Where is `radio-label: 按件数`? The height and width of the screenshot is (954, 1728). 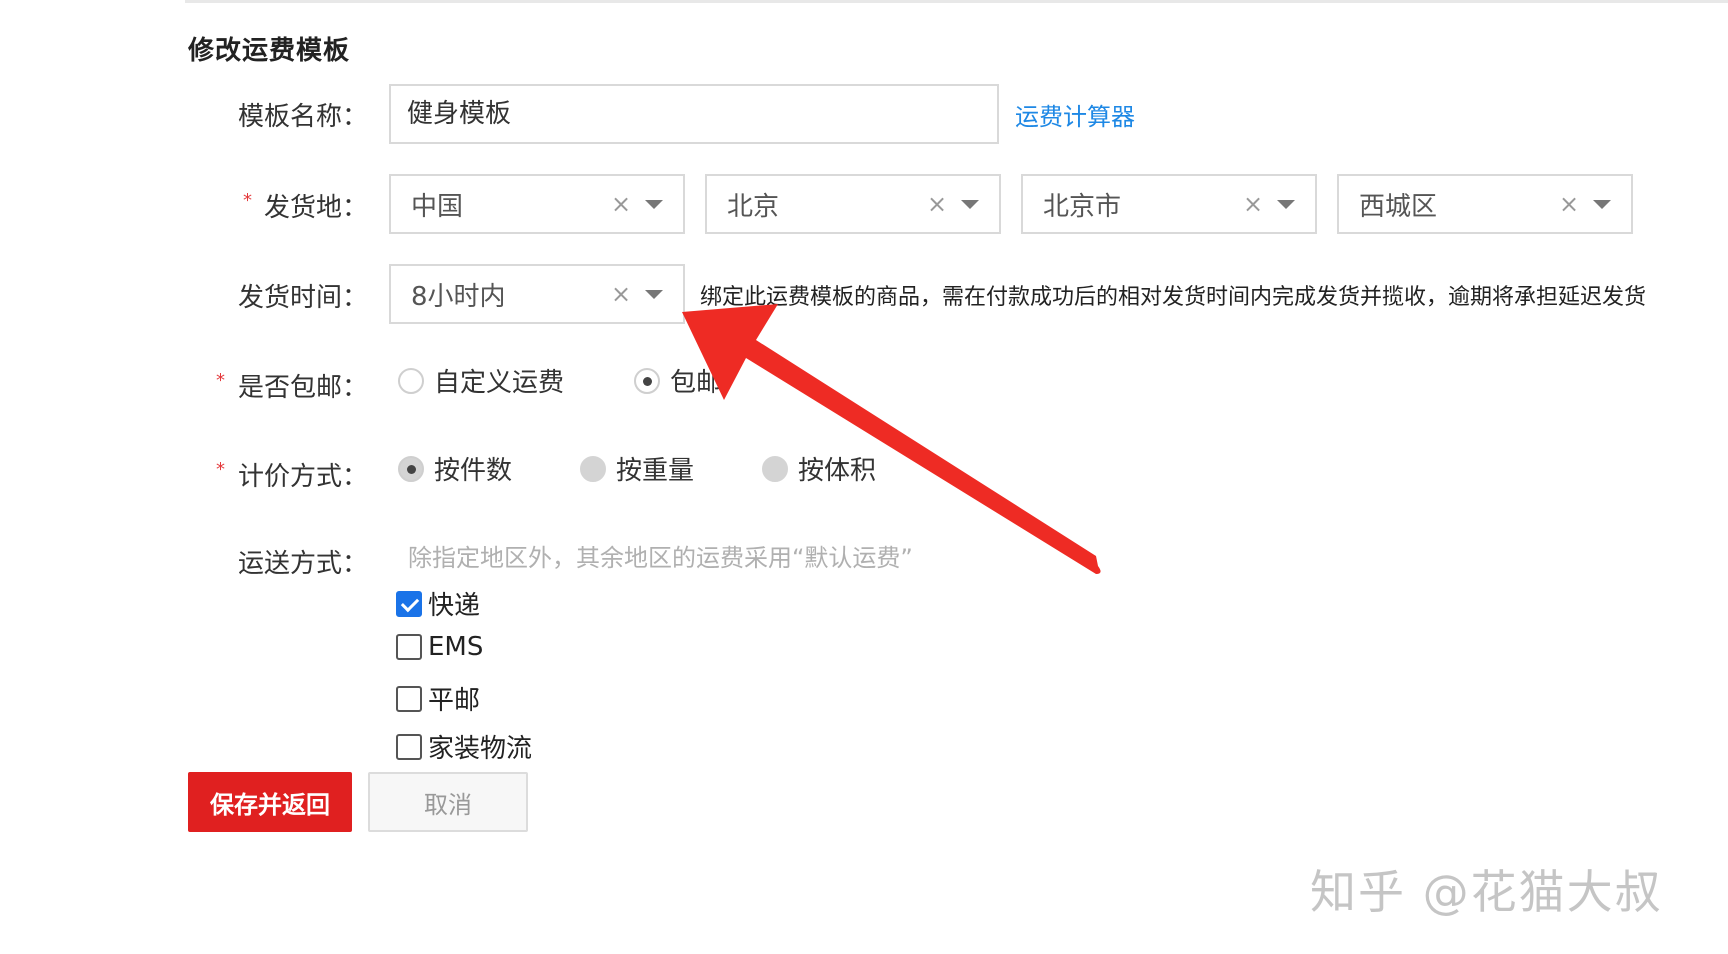
radio-label: 按件数 is located at coordinates (473, 471).